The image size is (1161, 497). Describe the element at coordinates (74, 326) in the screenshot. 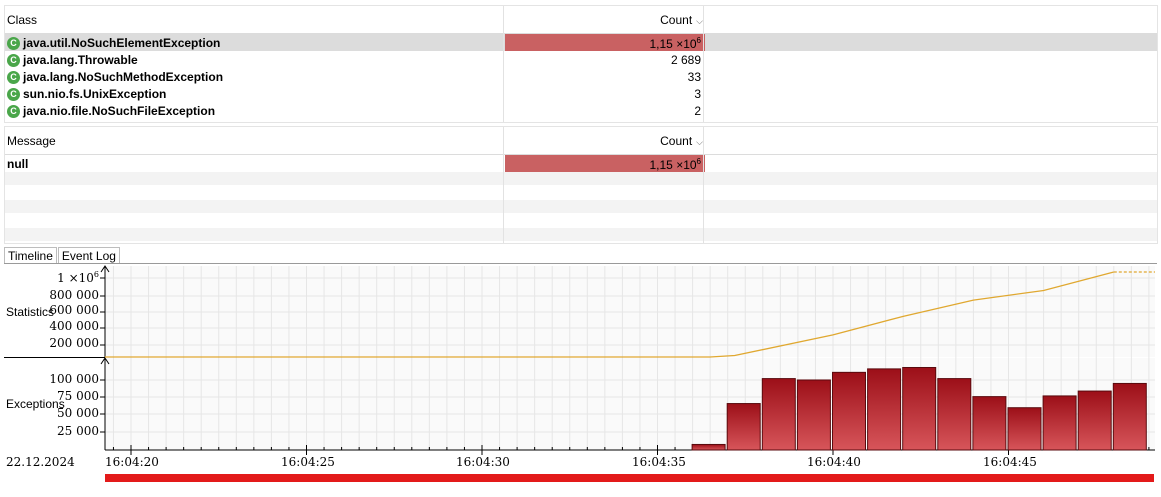

I see `stat-tick-label: 400 000` at that location.